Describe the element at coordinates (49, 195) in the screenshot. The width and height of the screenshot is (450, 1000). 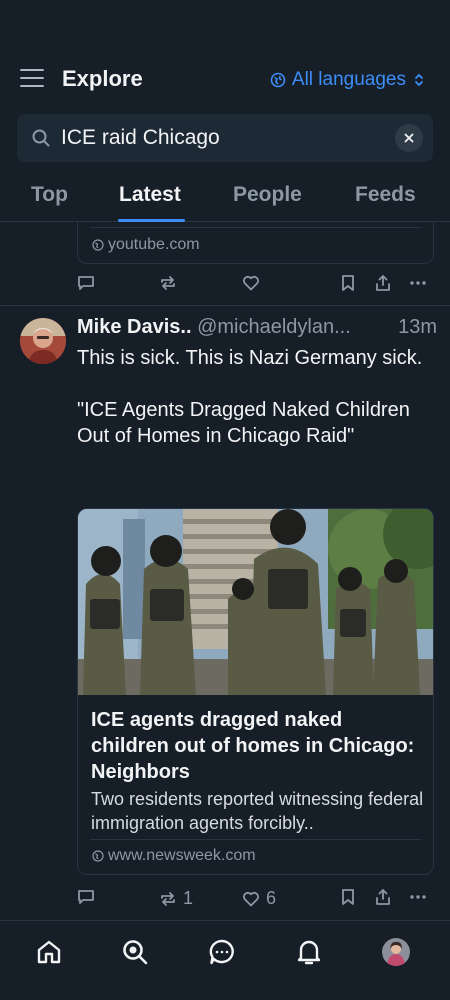
I see `tab-top: Top` at that location.